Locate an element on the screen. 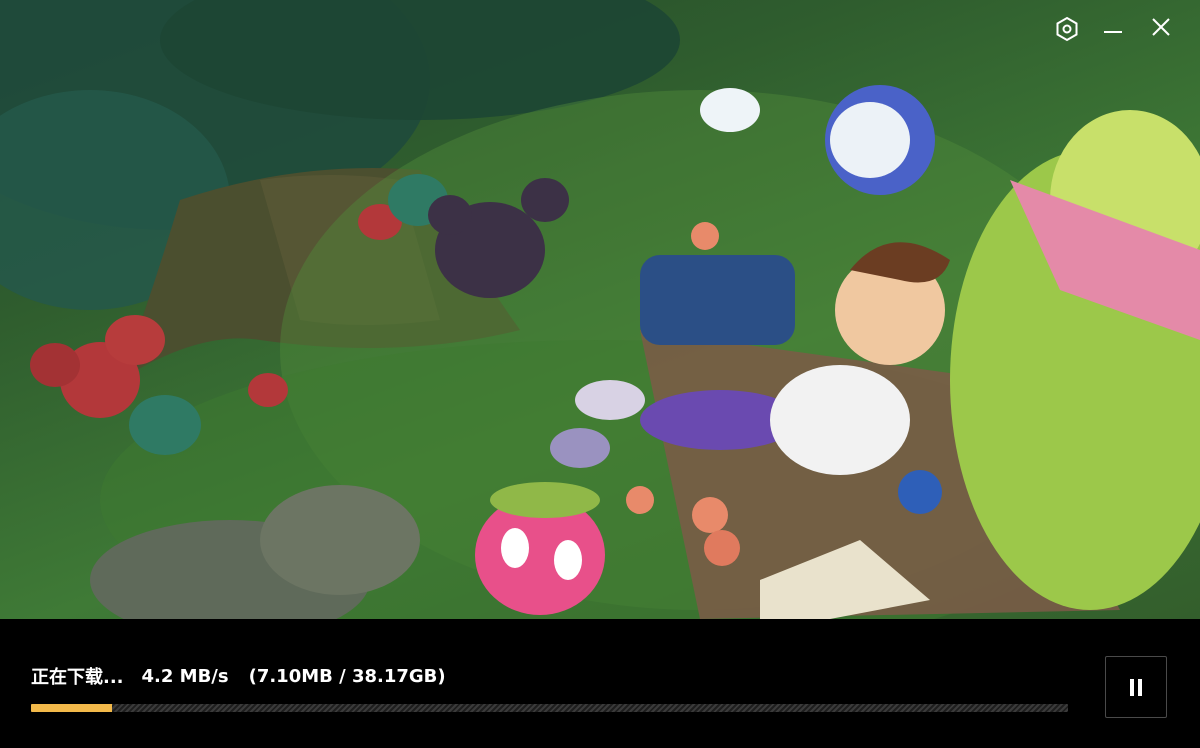 This screenshot has height=748, width=1200. download-speed: 4.2 MB/s is located at coordinates (185, 676).